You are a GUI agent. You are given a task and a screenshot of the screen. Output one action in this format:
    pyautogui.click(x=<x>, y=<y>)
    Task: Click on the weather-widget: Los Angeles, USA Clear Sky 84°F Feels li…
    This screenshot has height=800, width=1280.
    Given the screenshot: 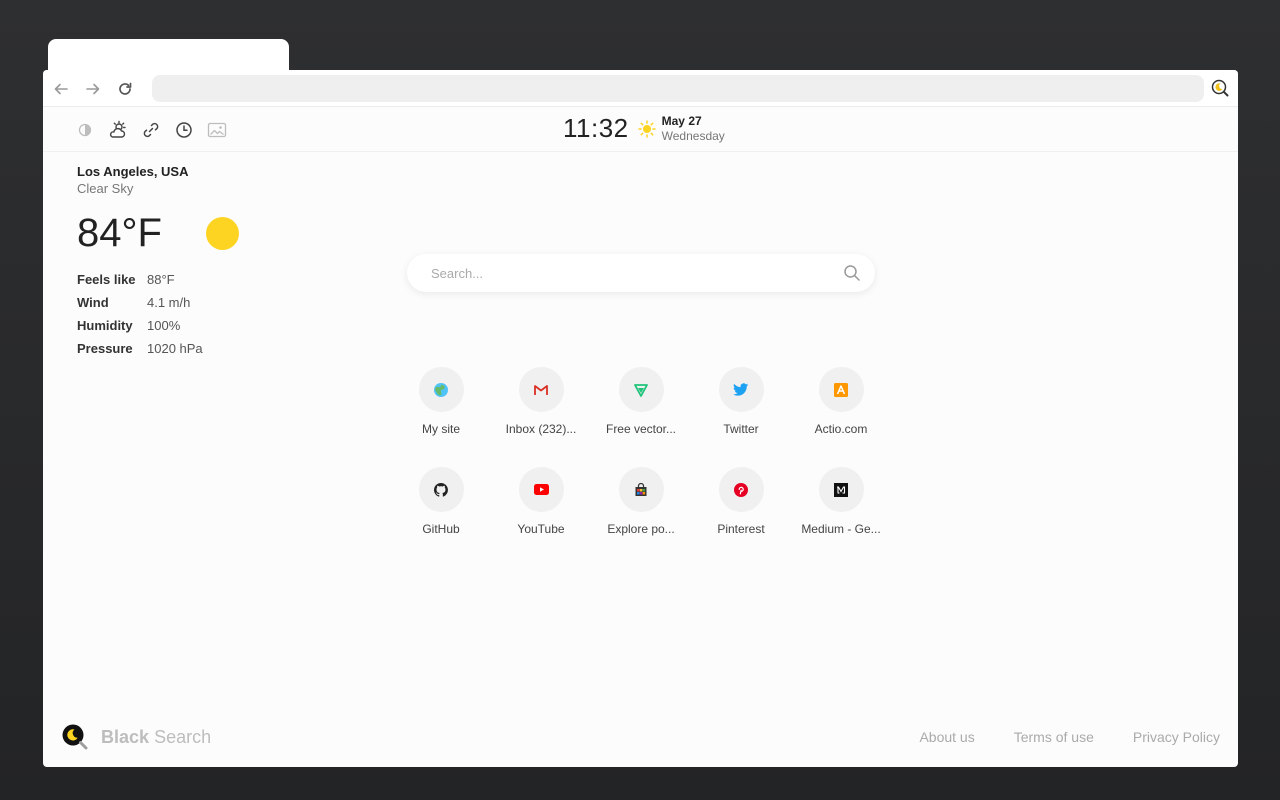 What is the action you would take?
    pyautogui.click(x=182, y=262)
    